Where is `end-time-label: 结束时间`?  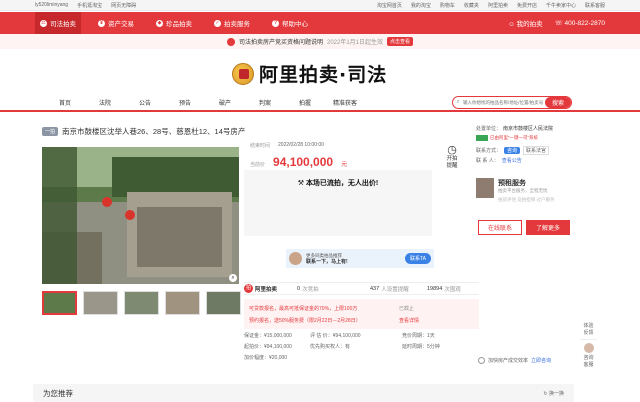 end-time-label: 结束时间 is located at coordinates (260, 145).